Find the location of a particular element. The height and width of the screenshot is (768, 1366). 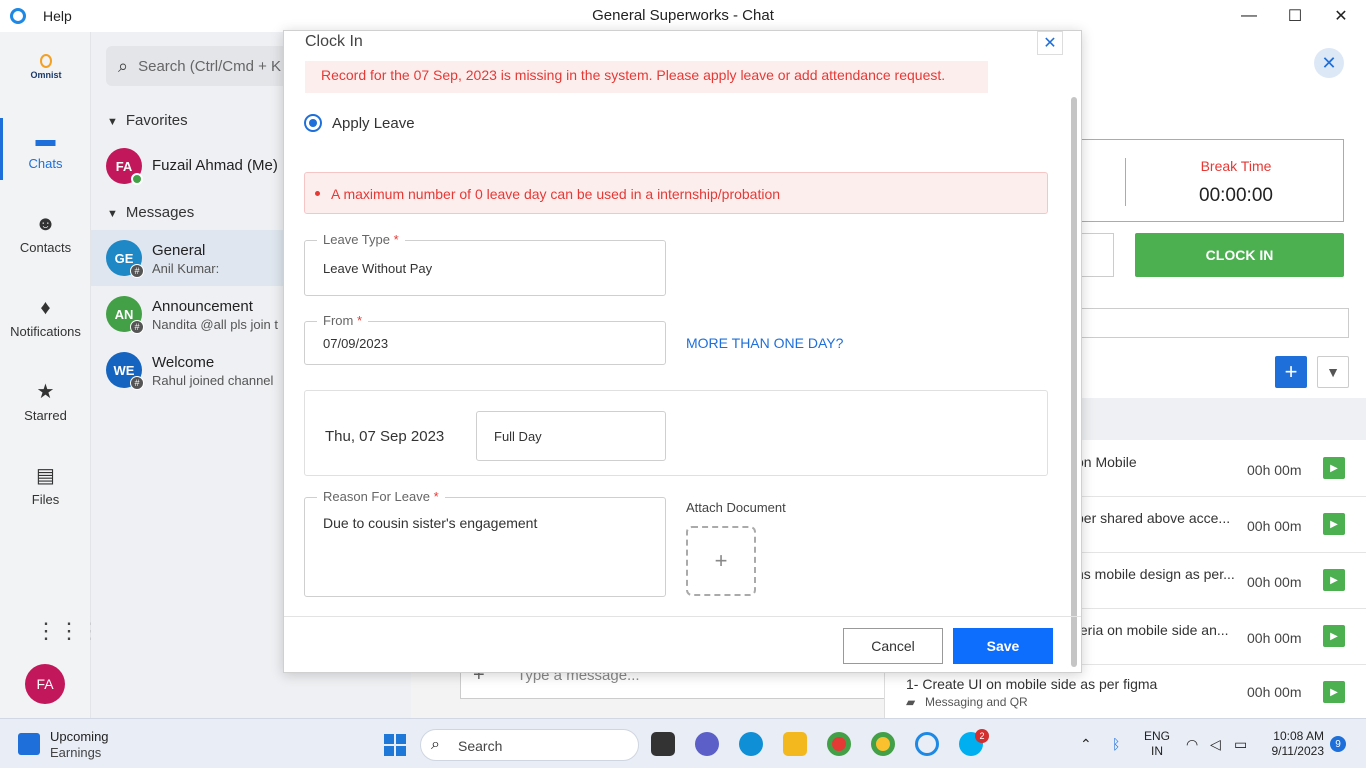

panel-close-button: ✕ is located at coordinates (1329, 63).